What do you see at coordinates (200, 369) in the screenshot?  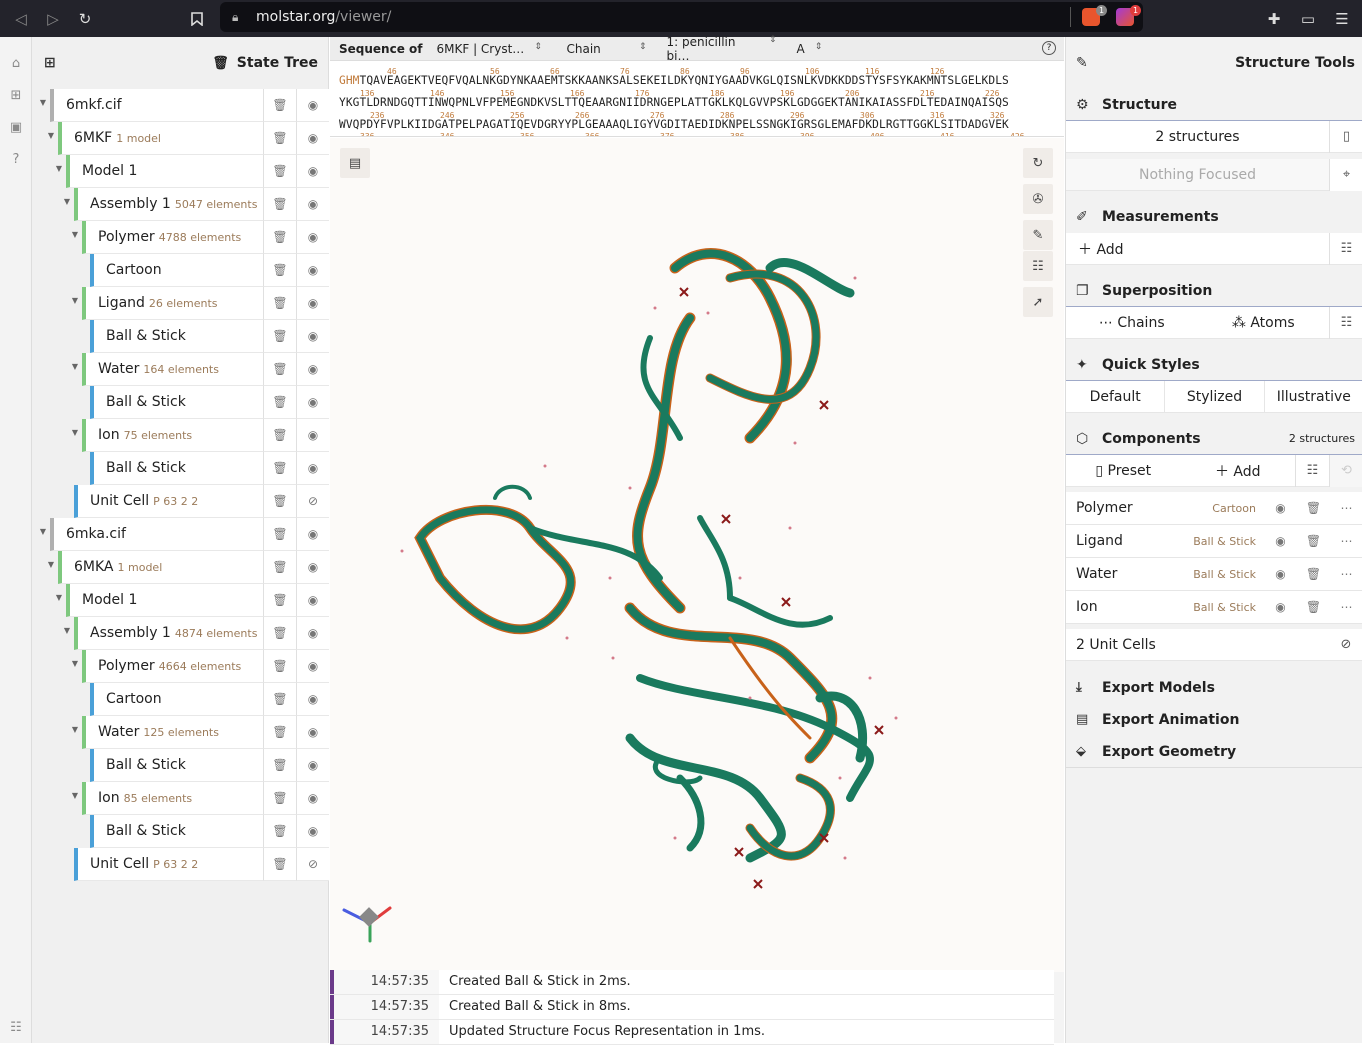 I see `tree-row: ▼ Water 164 elements 🗑︎ ◉` at bounding box center [200, 369].